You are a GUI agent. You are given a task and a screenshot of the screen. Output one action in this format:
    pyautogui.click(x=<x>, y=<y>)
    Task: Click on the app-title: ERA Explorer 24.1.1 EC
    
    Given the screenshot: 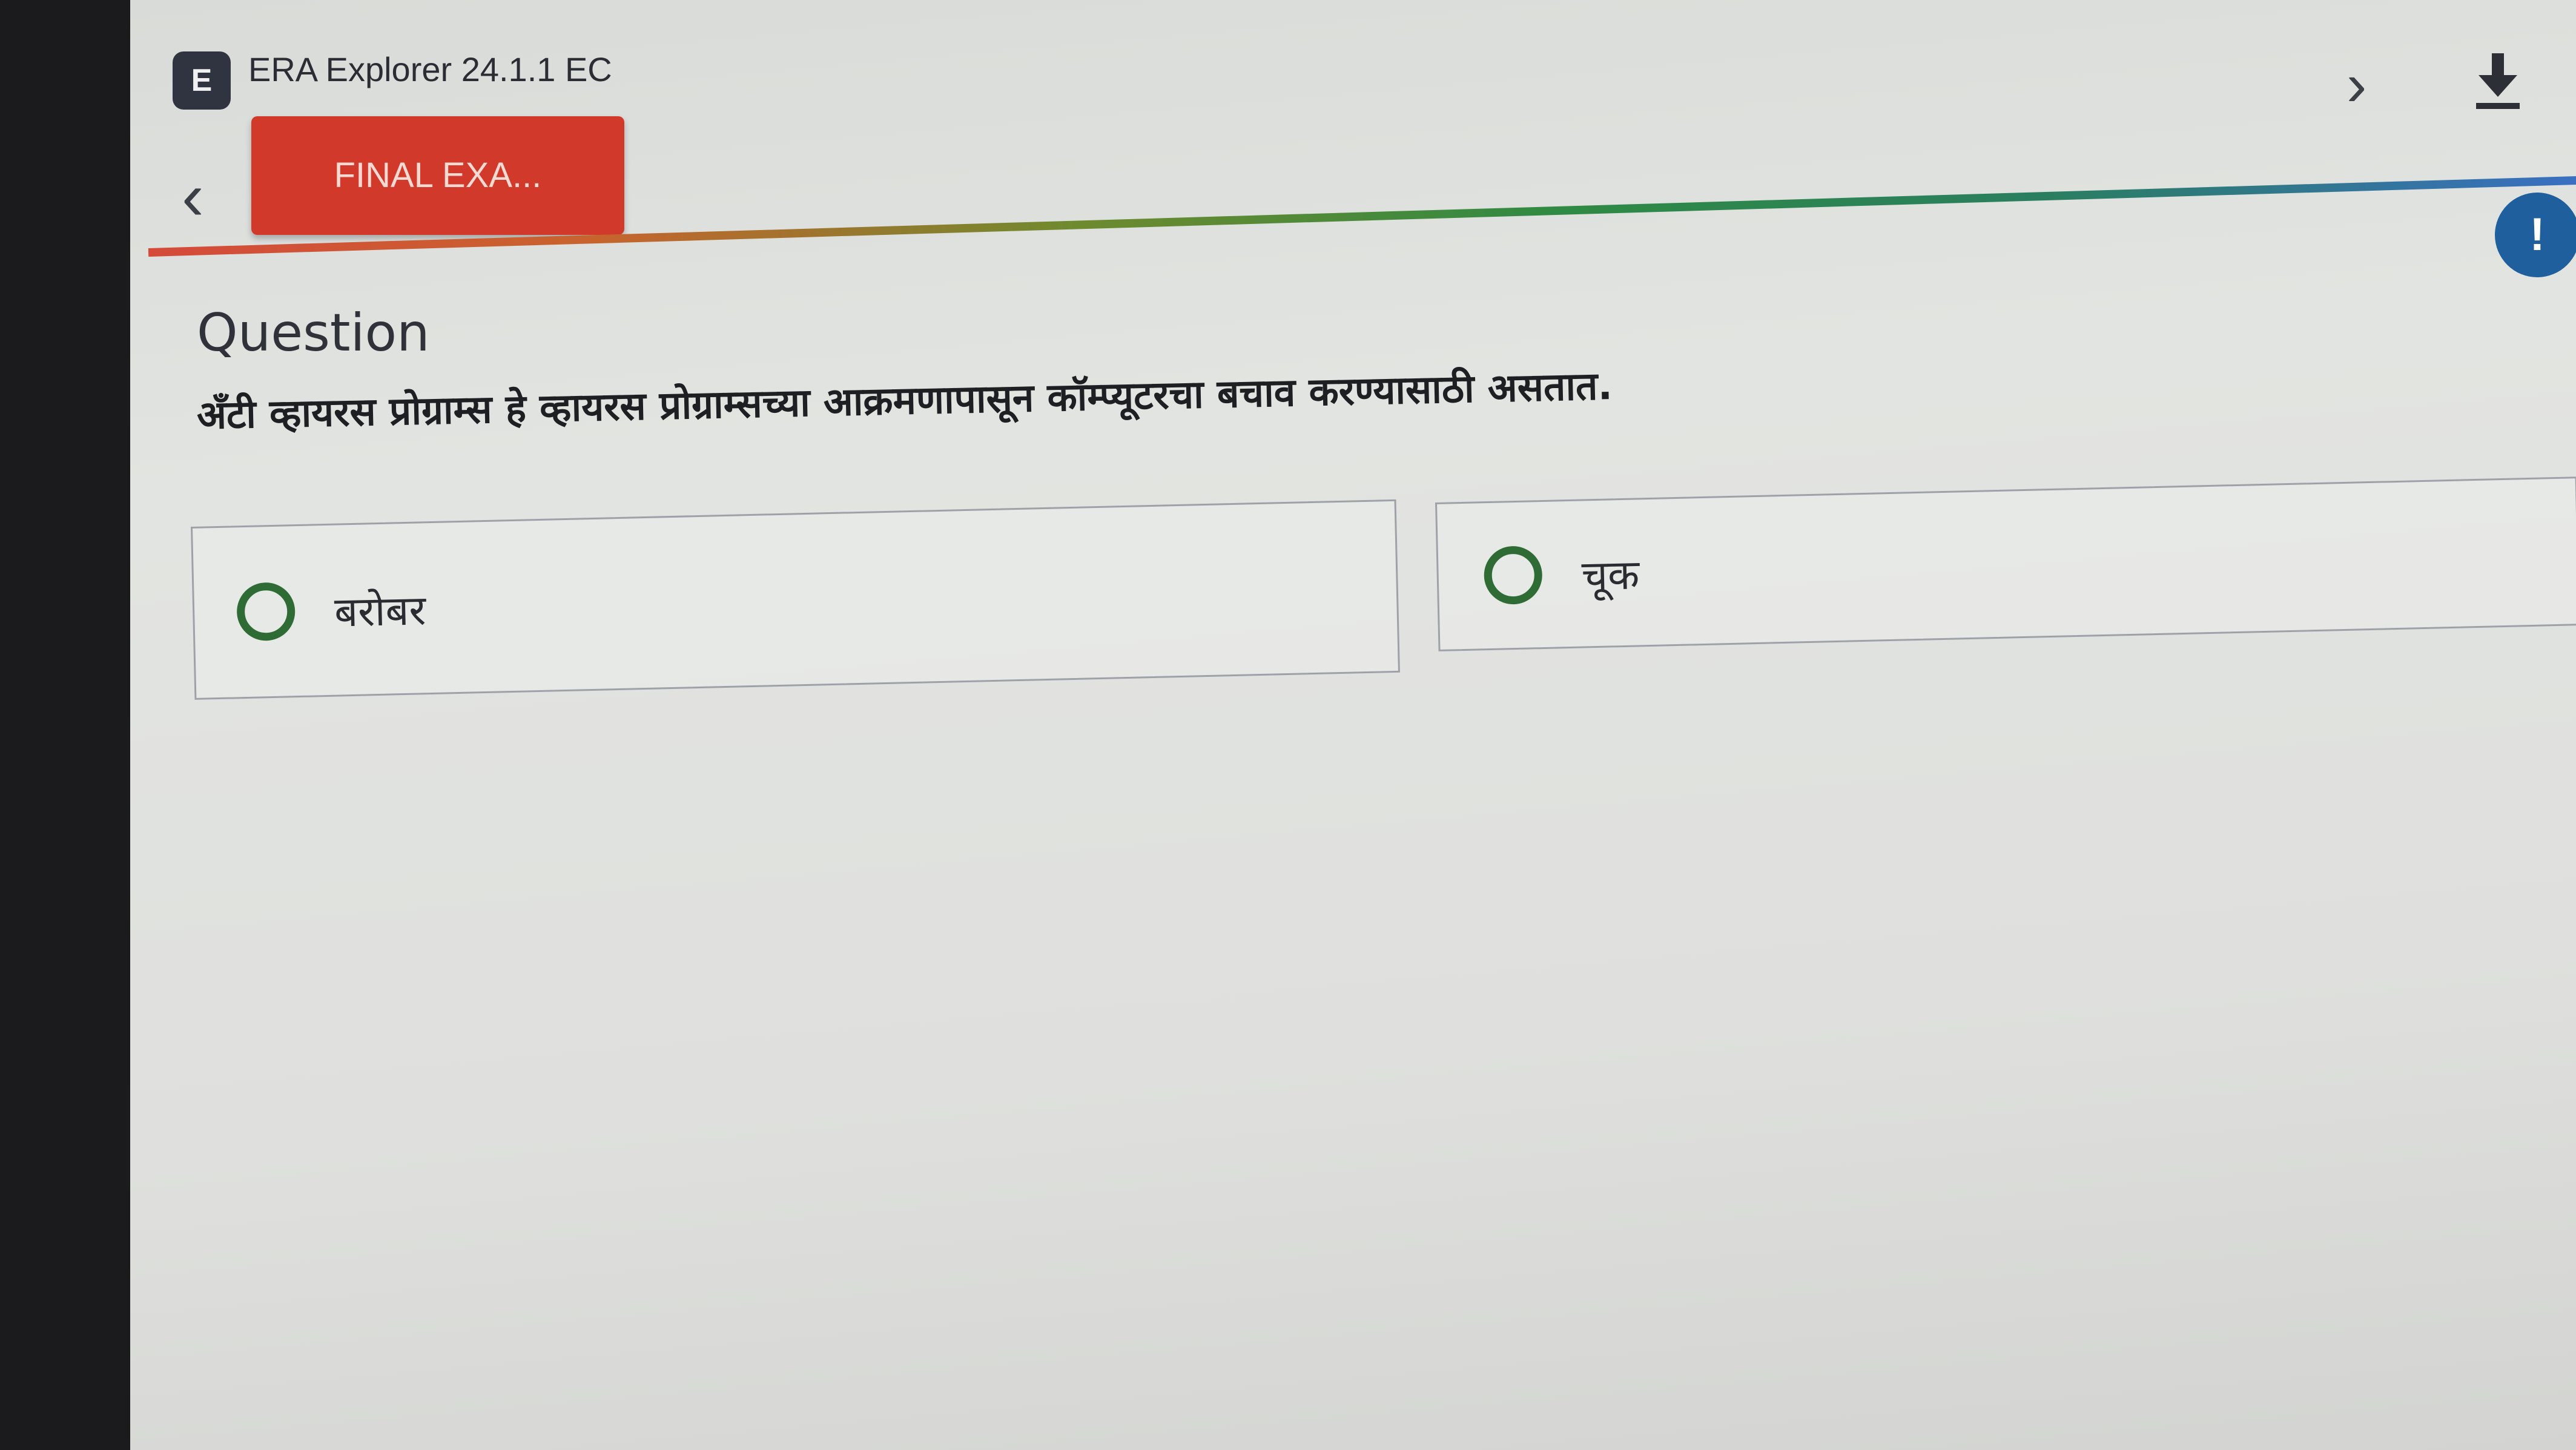 What is the action you would take?
    pyautogui.click(x=430, y=69)
    